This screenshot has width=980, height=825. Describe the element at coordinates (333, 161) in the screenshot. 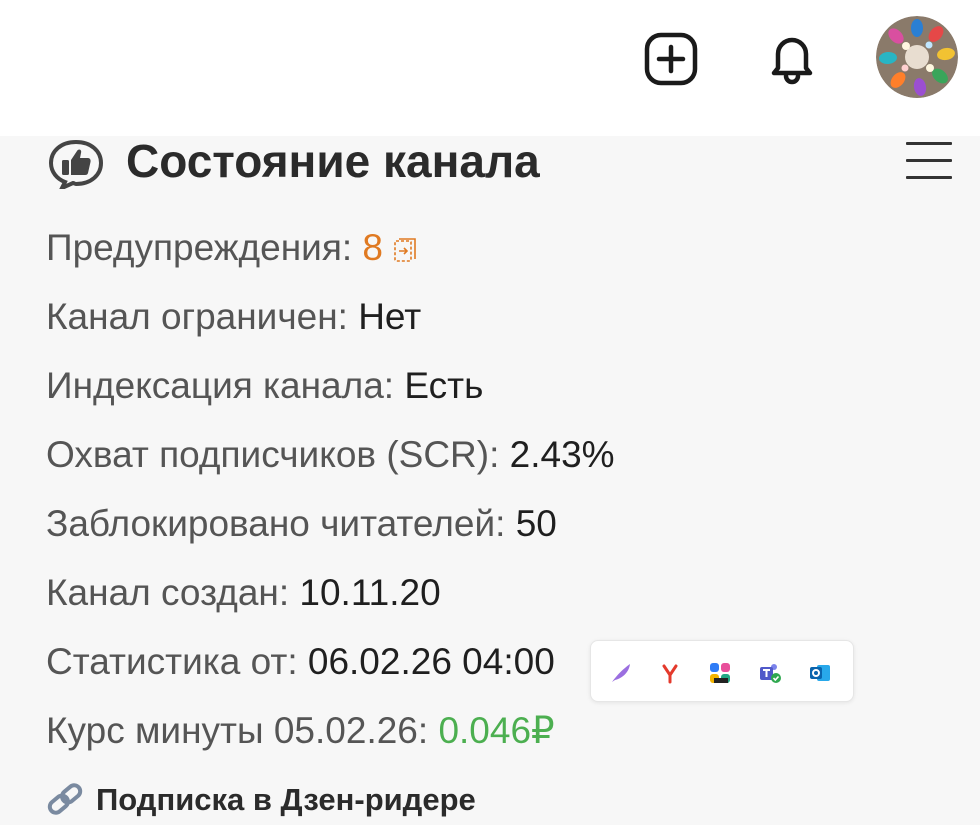

I see `panel-title: Состояние канала` at that location.